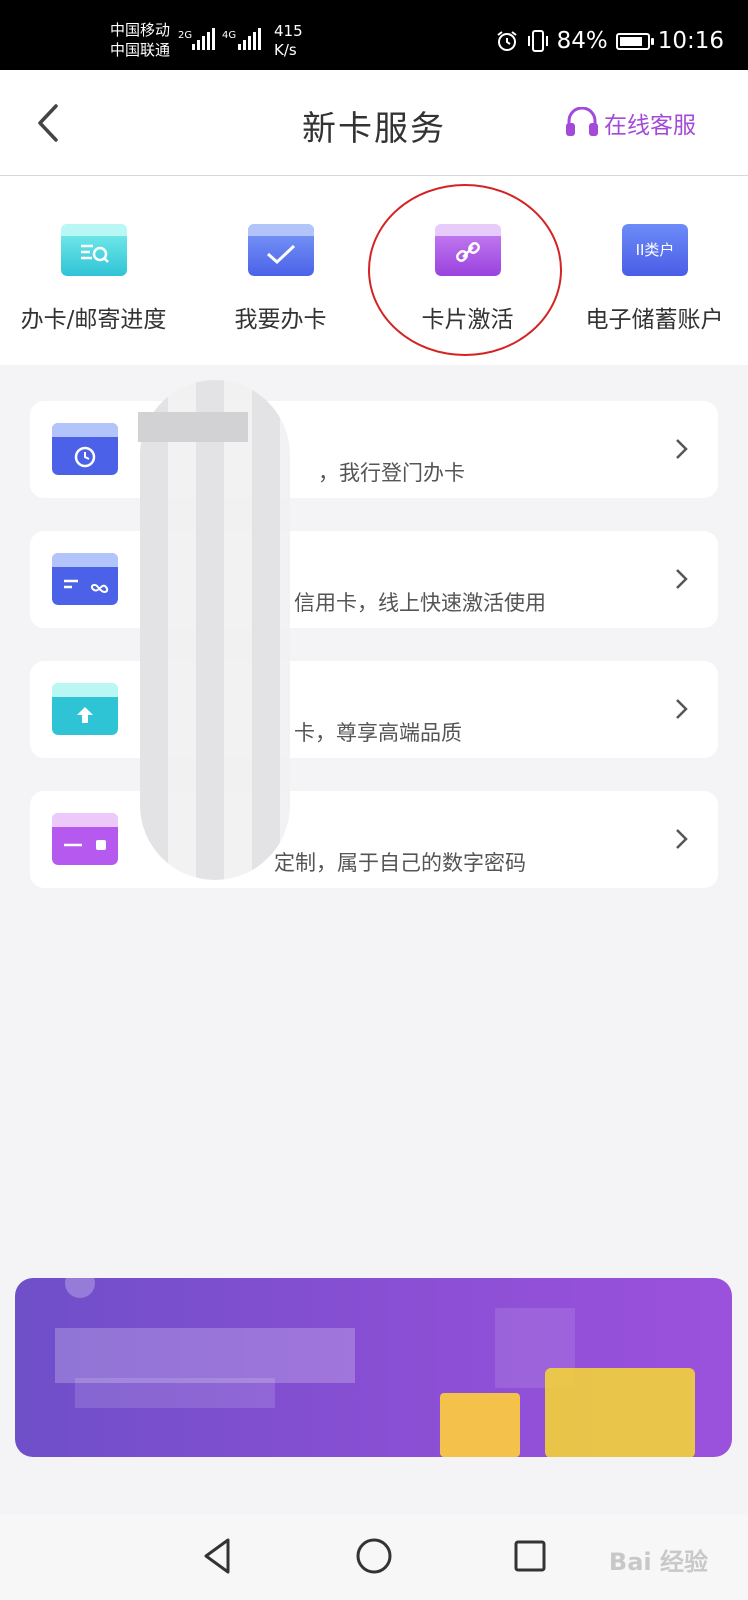 The image size is (748, 1600). Describe the element at coordinates (241, 39) in the screenshot. I see `signal-icon-2: 4G` at that location.